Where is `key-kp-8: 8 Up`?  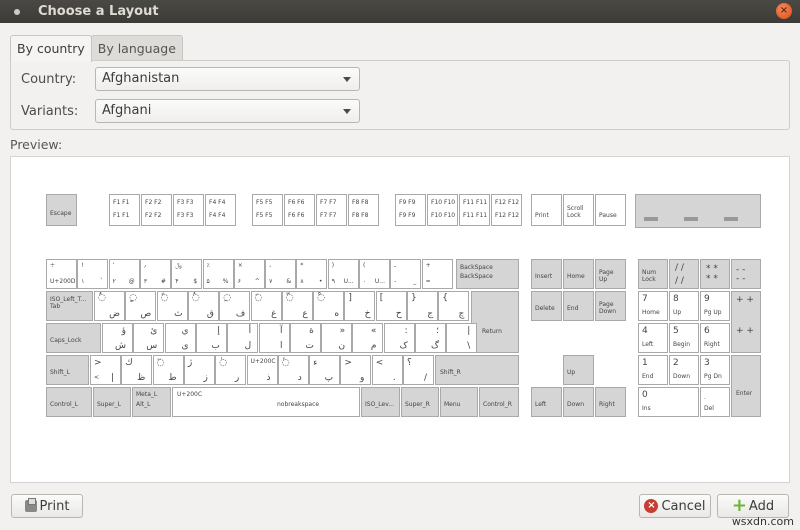 key-kp-8: 8 Up is located at coordinates (684, 306).